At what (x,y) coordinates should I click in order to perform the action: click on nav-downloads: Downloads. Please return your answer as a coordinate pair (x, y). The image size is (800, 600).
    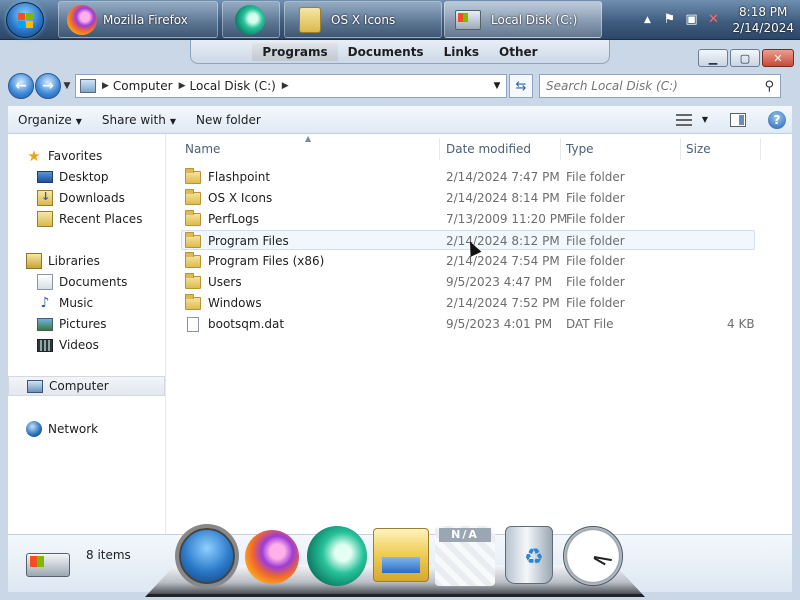
    Looking at the image, I should click on (86, 198).